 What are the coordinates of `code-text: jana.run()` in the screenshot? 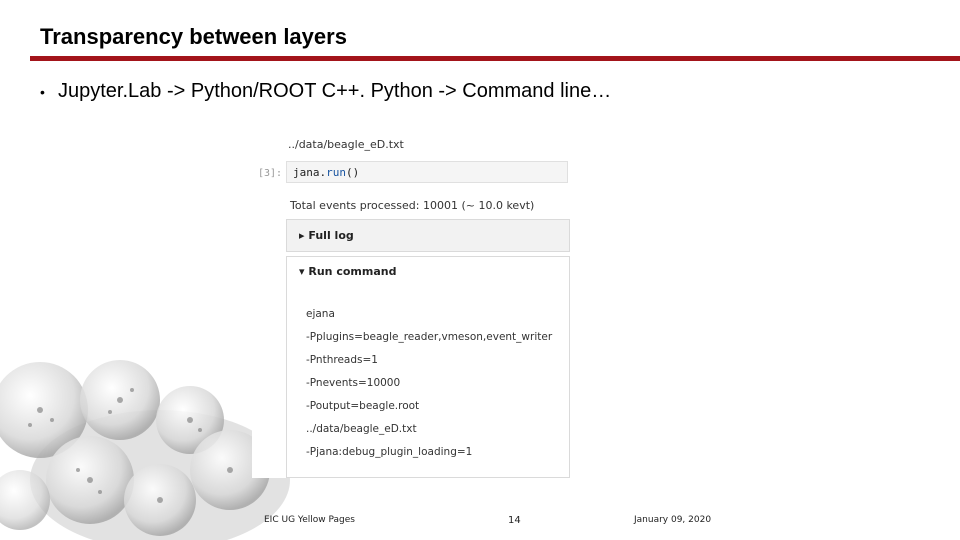 It's located at (326, 172).